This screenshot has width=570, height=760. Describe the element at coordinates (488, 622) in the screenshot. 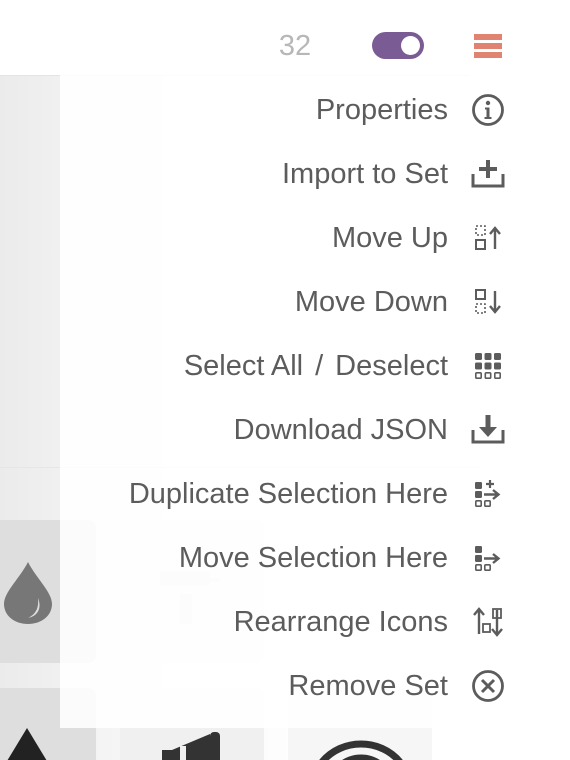

I see `rearrange-icon` at that location.